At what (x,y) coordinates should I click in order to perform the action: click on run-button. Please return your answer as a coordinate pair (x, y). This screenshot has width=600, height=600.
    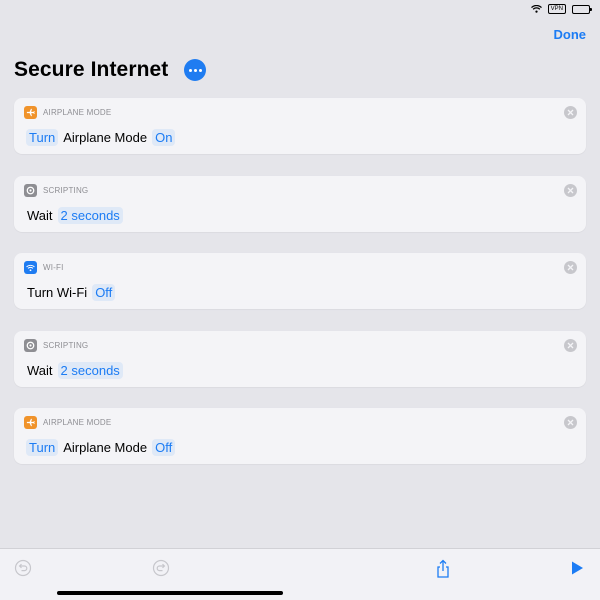
    Looking at the image, I should click on (577, 569).